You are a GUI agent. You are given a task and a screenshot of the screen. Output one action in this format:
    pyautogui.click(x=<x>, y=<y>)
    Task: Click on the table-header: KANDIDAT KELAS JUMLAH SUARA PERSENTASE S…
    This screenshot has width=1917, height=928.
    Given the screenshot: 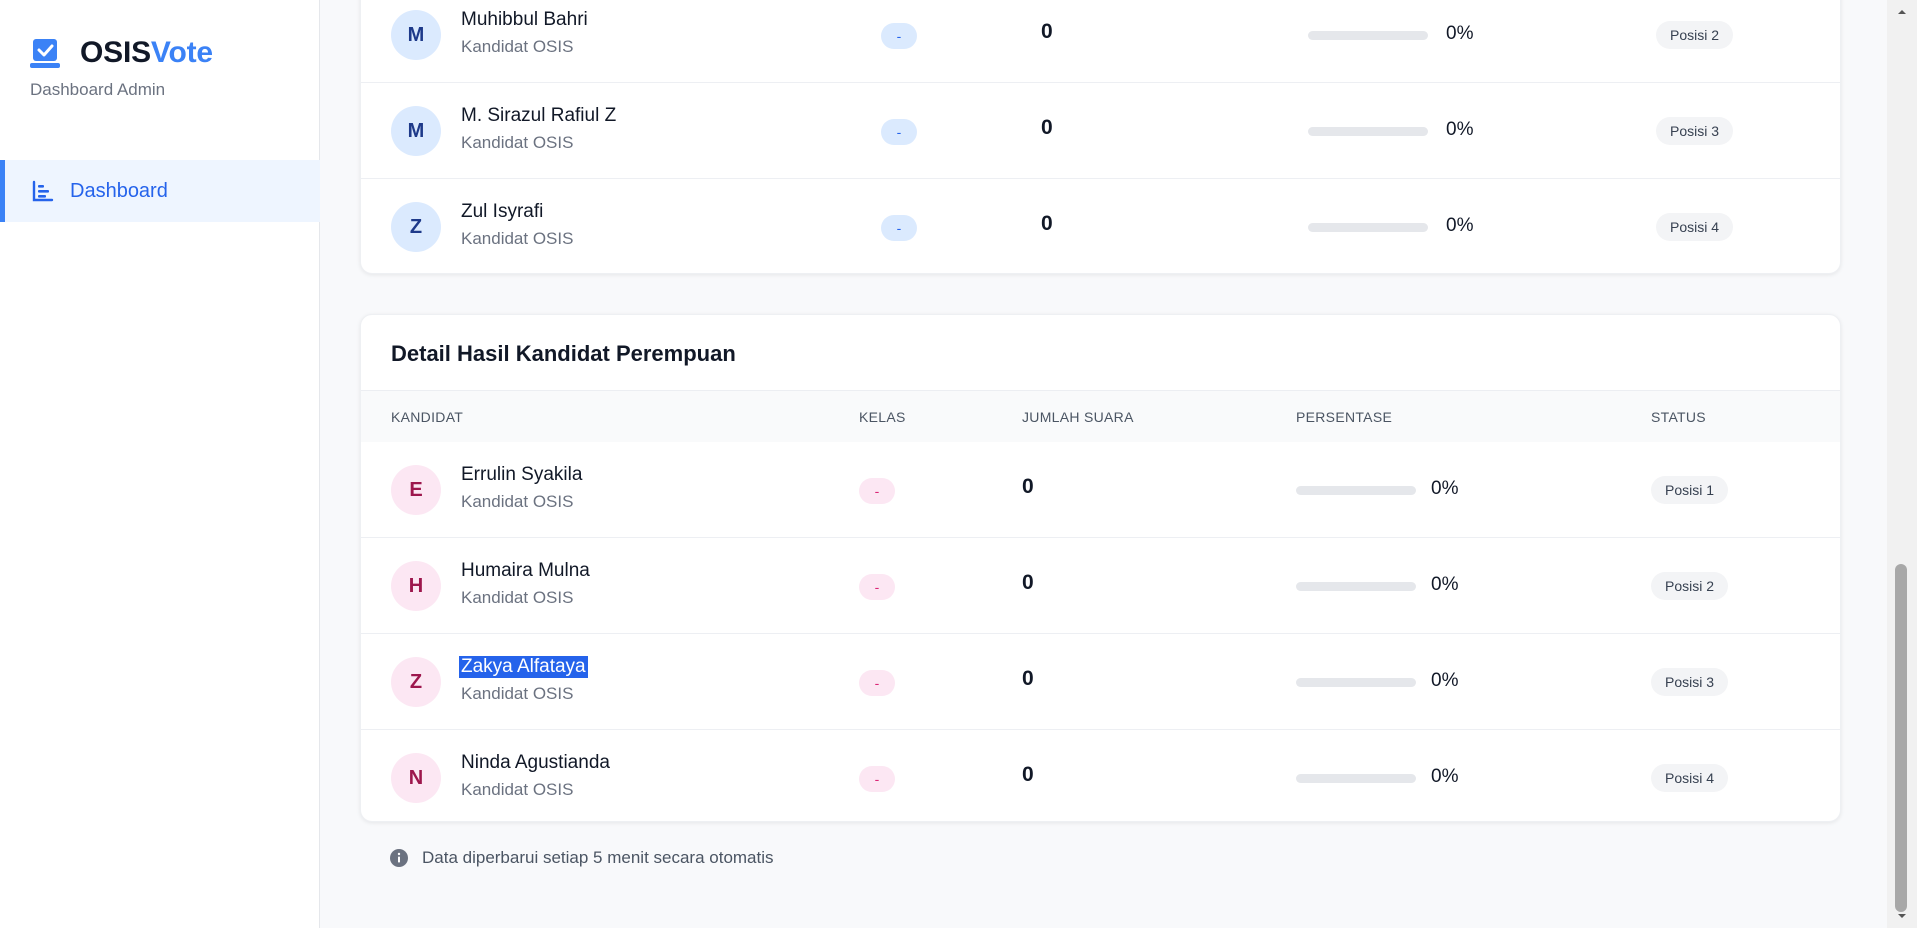 What is the action you would take?
    pyautogui.click(x=1100, y=416)
    